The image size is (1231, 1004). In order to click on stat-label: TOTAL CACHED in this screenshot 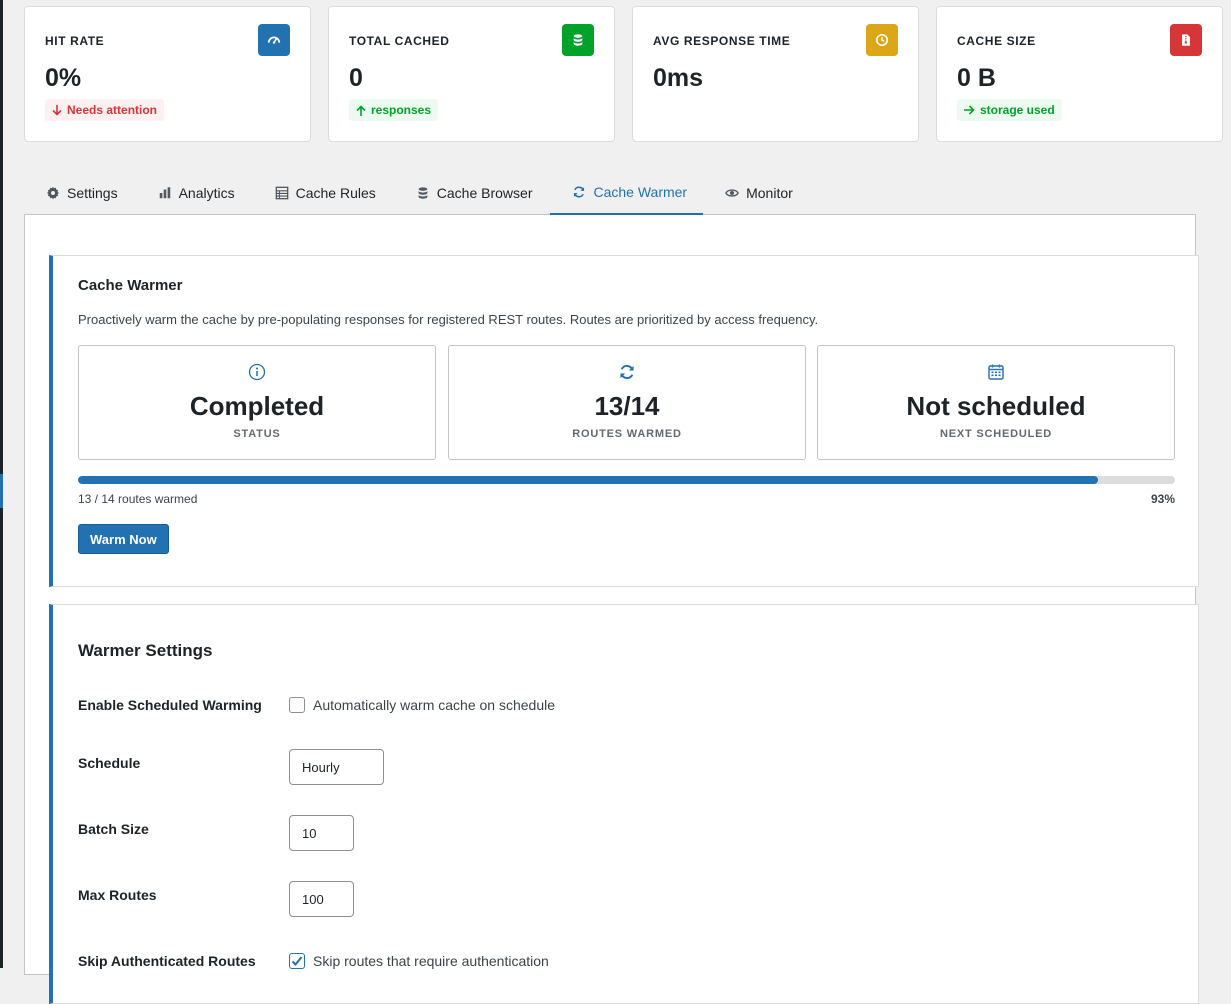, I will do `click(399, 41)`.